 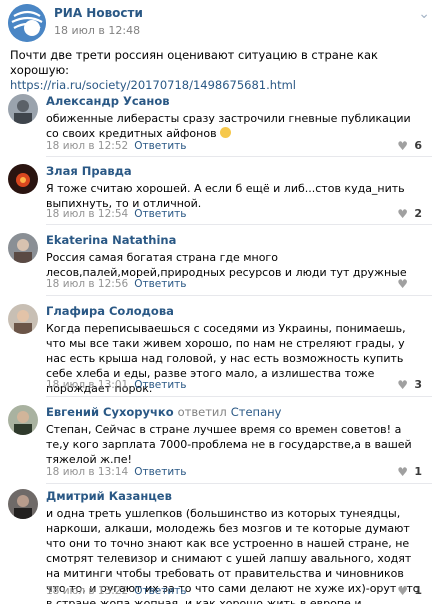 What do you see at coordinates (418, 384) in the screenshot?
I see `like-count: 3` at bounding box center [418, 384].